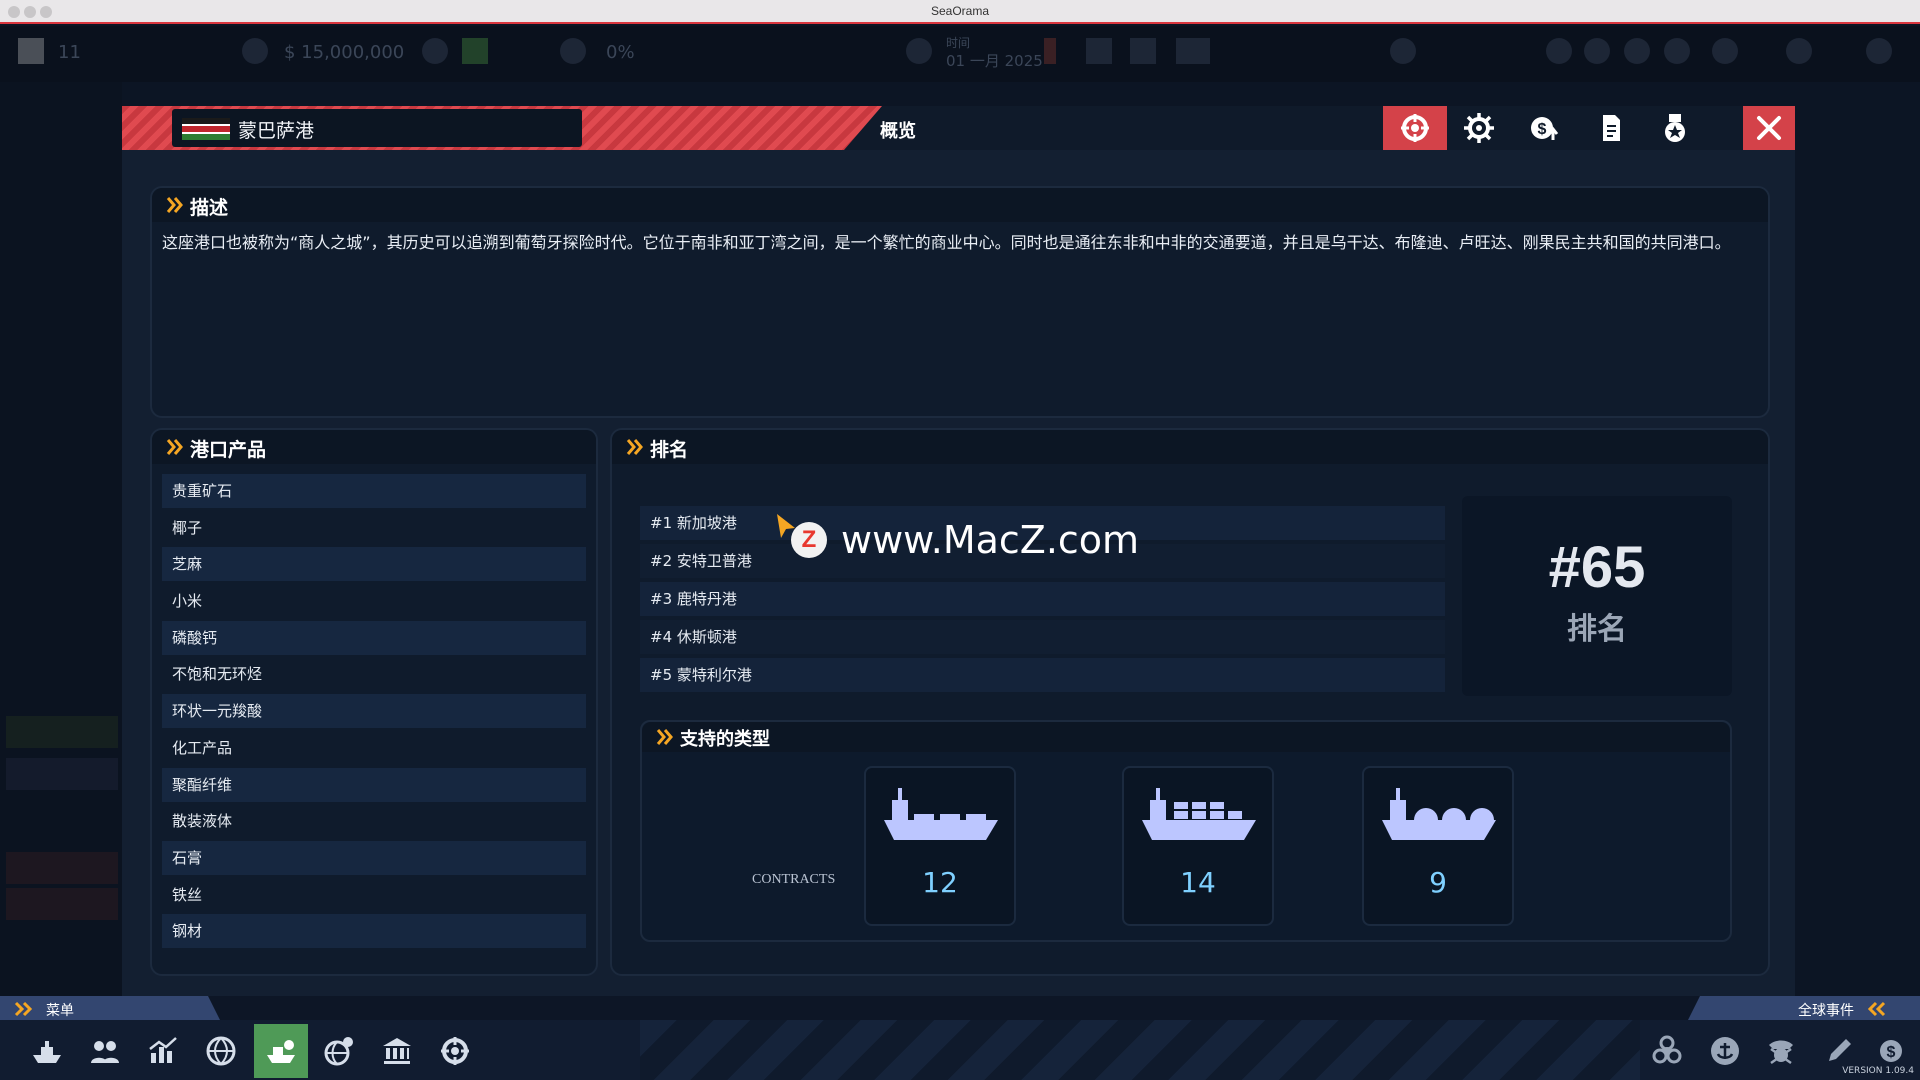 The image size is (1920, 1080). I want to click on nav-staff-button, so click(105, 1051).